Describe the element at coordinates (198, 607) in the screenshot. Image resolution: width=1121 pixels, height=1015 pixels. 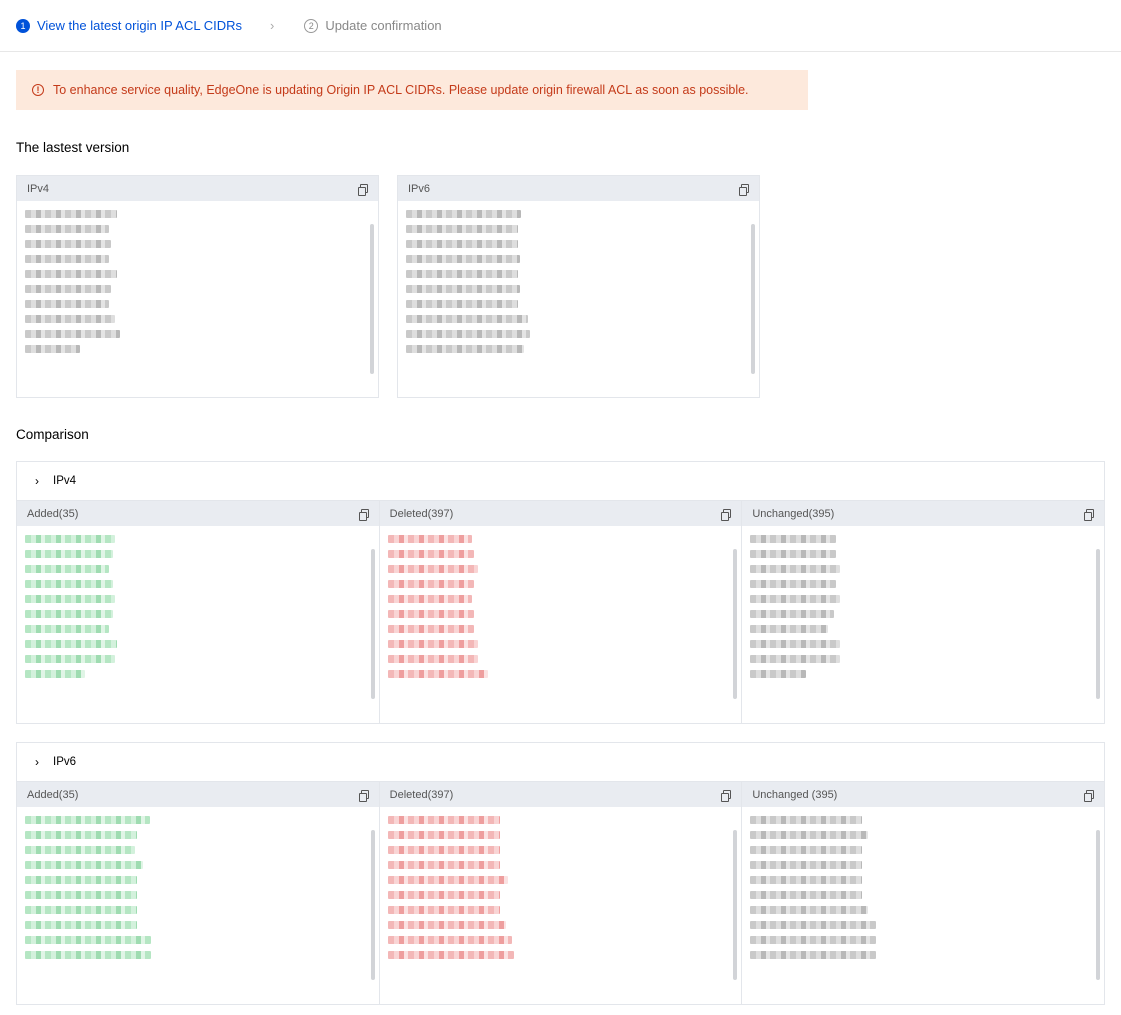
I see `ipv4-added-list` at that location.